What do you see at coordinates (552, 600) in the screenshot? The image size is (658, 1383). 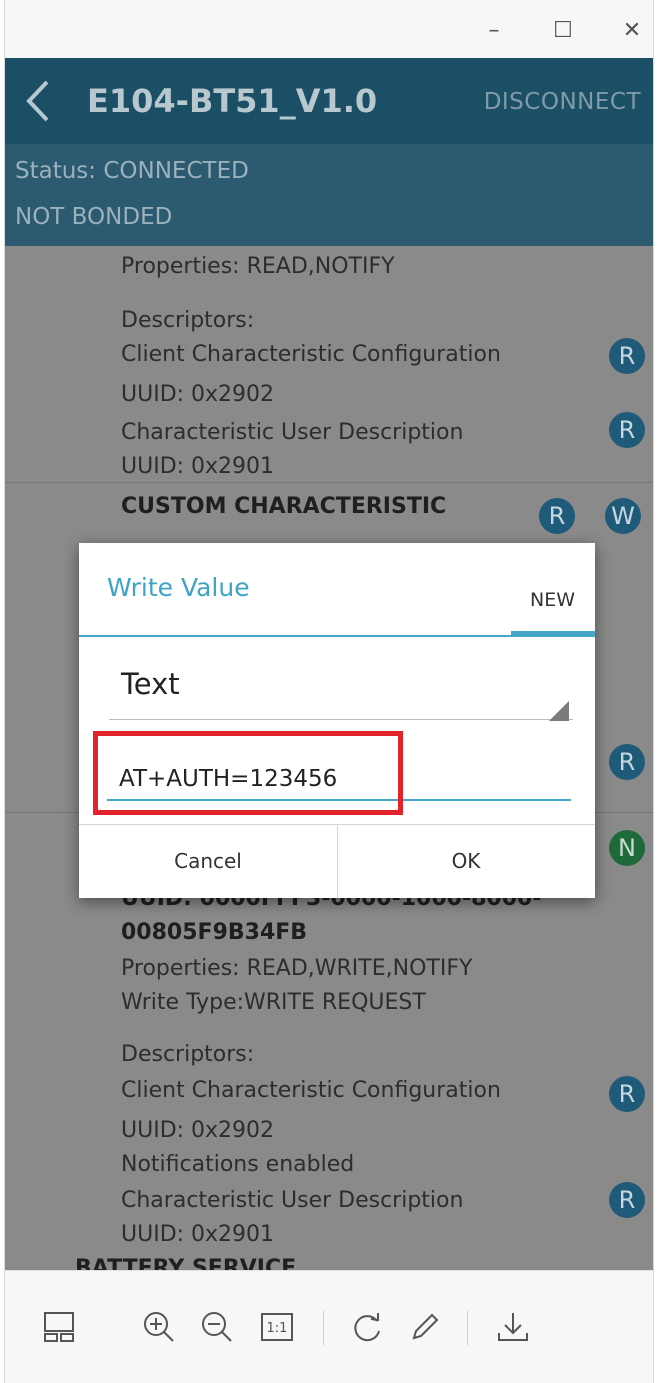 I see `tab-new: NEW` at bounding box center [552, 600].